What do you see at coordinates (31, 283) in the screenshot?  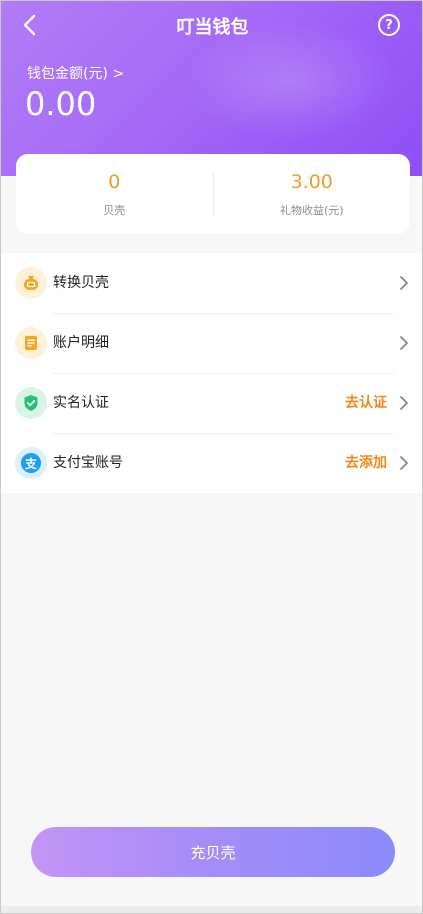 I see `shell-exchange-icon` at bounding box center [31, 283].